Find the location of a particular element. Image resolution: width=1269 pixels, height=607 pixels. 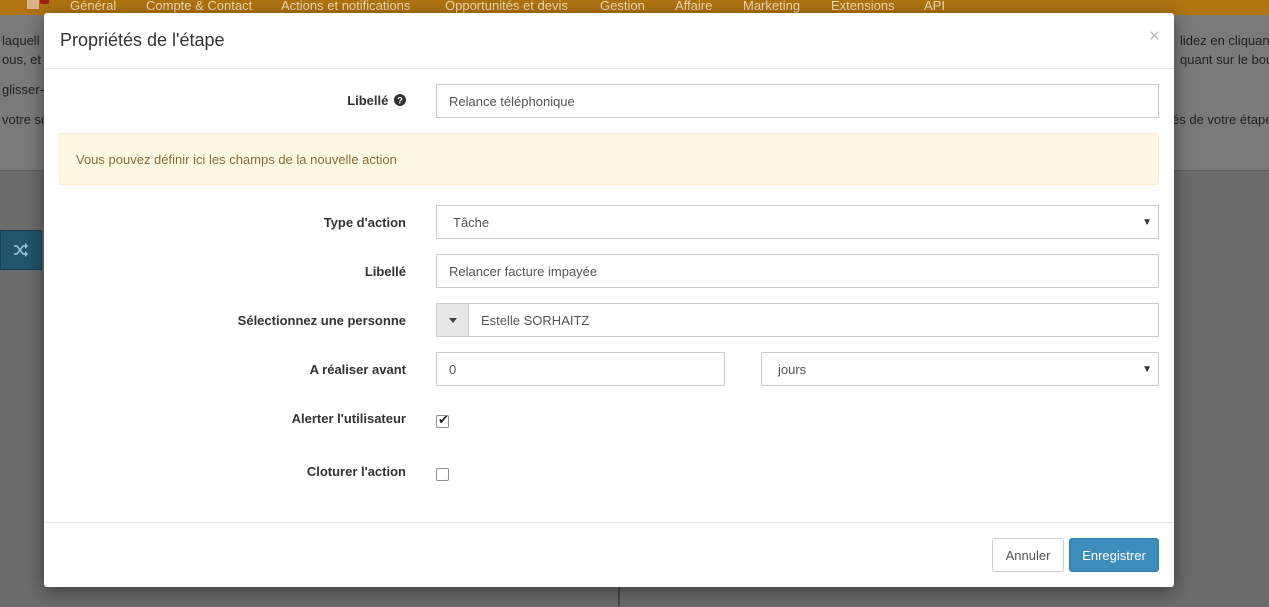

person-dropdown-button is located at coordinates (452, 320).